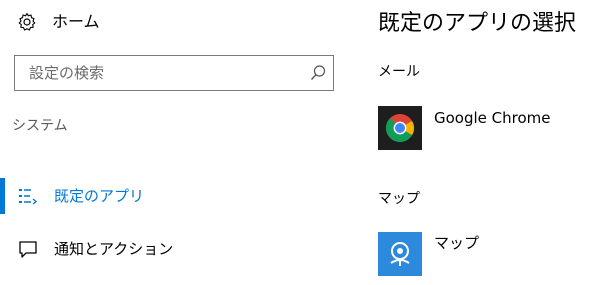  What do you see at coordinates (400, 128) in the screenshot?
I see `google-chrome-icon` at bounding box center [400, 128].